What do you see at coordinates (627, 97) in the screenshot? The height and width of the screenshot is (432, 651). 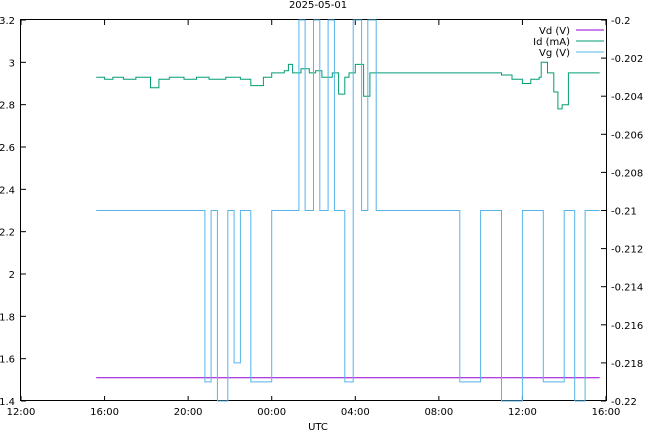 I see `y2-tick-label: -0.204` at bounding box center [627, 97].